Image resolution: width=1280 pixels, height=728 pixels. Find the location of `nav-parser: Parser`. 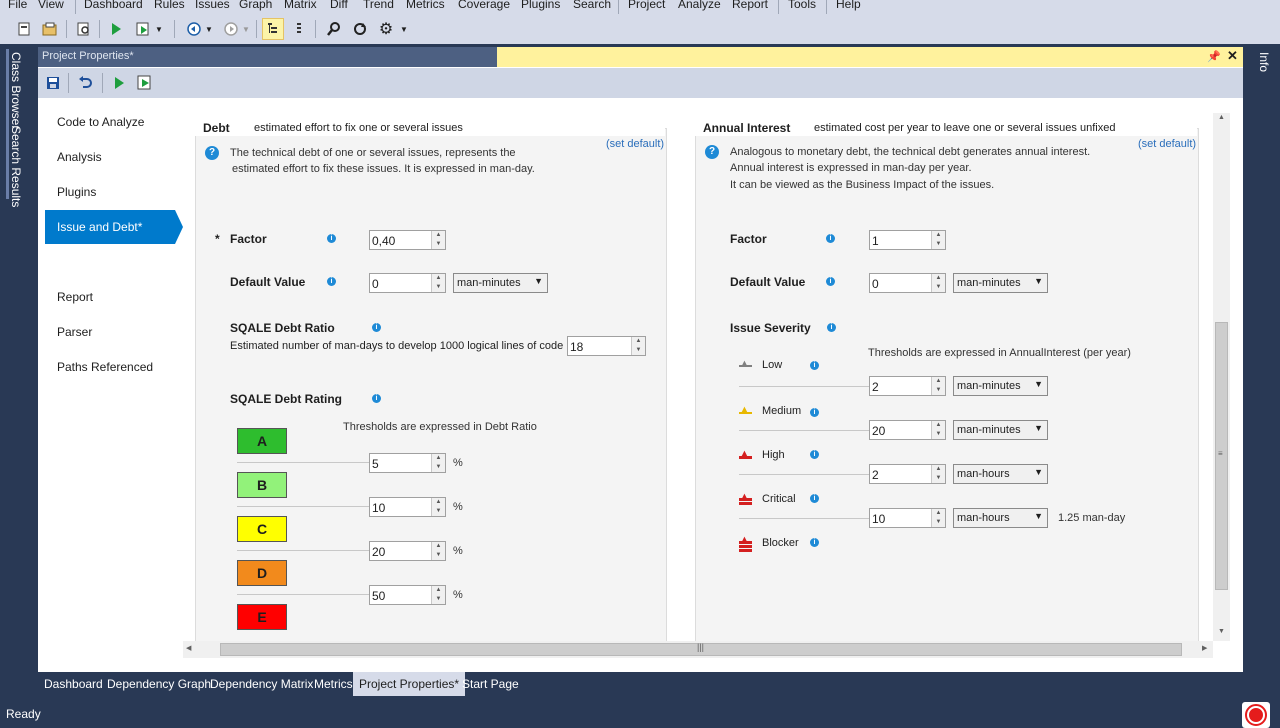

nav-parser: Parser is located at coordinates (74, 332).